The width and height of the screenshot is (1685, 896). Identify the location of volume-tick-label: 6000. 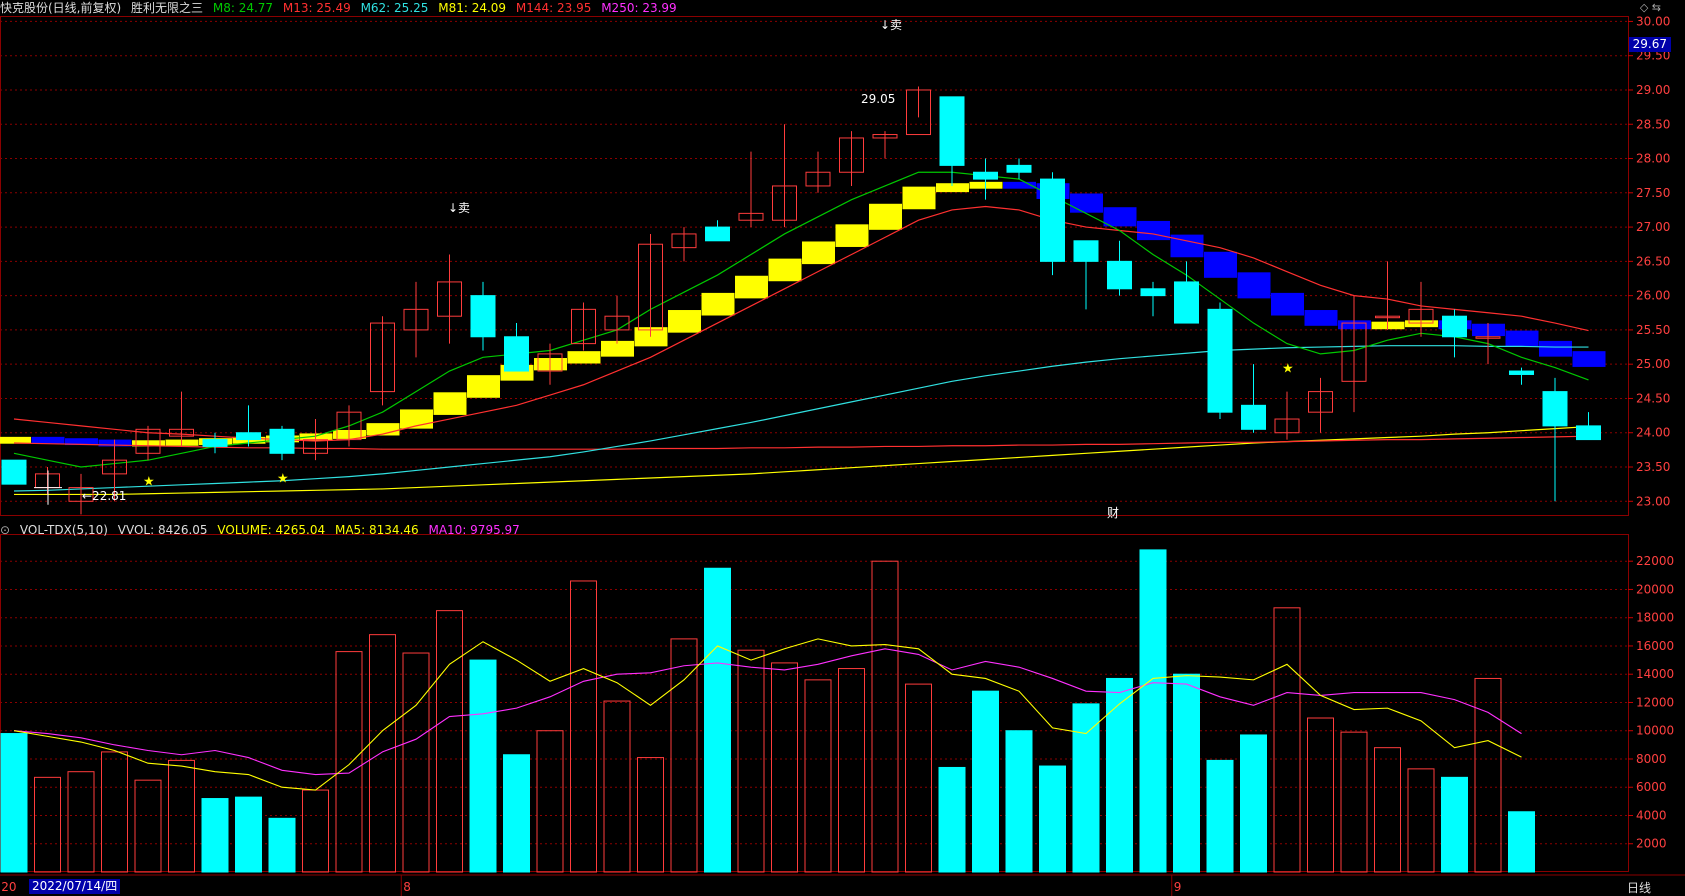
(1651, 787).